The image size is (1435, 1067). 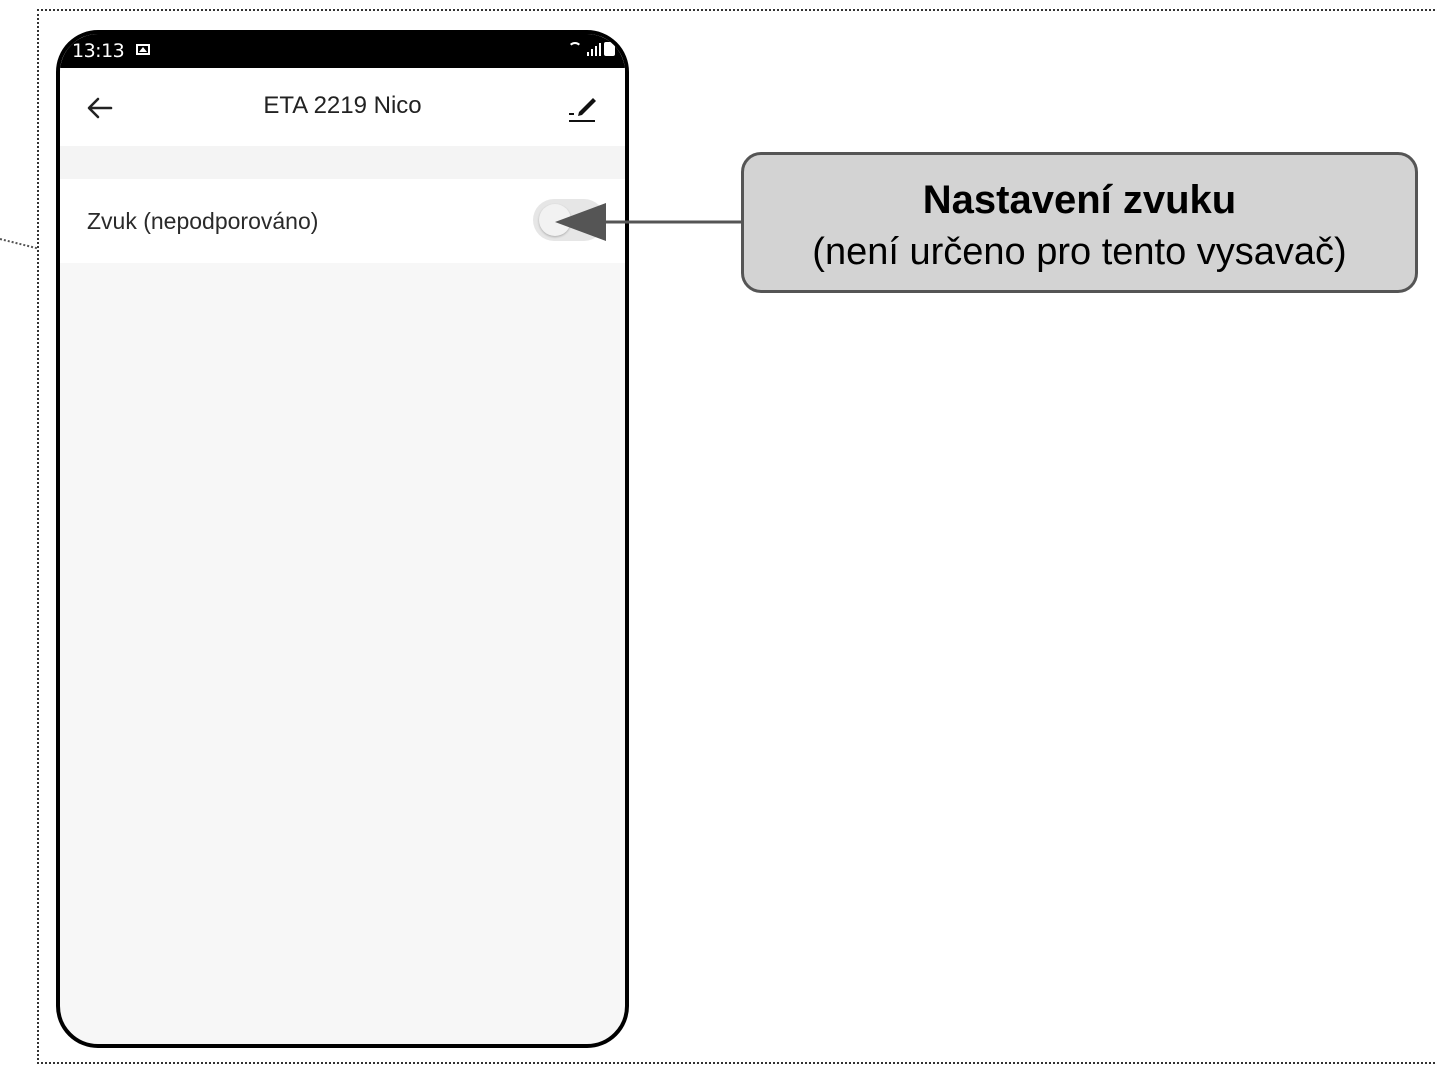 I want to click on callout-subtitle: (není určeno pro tento vysavač), so click(x=1079, y=252).